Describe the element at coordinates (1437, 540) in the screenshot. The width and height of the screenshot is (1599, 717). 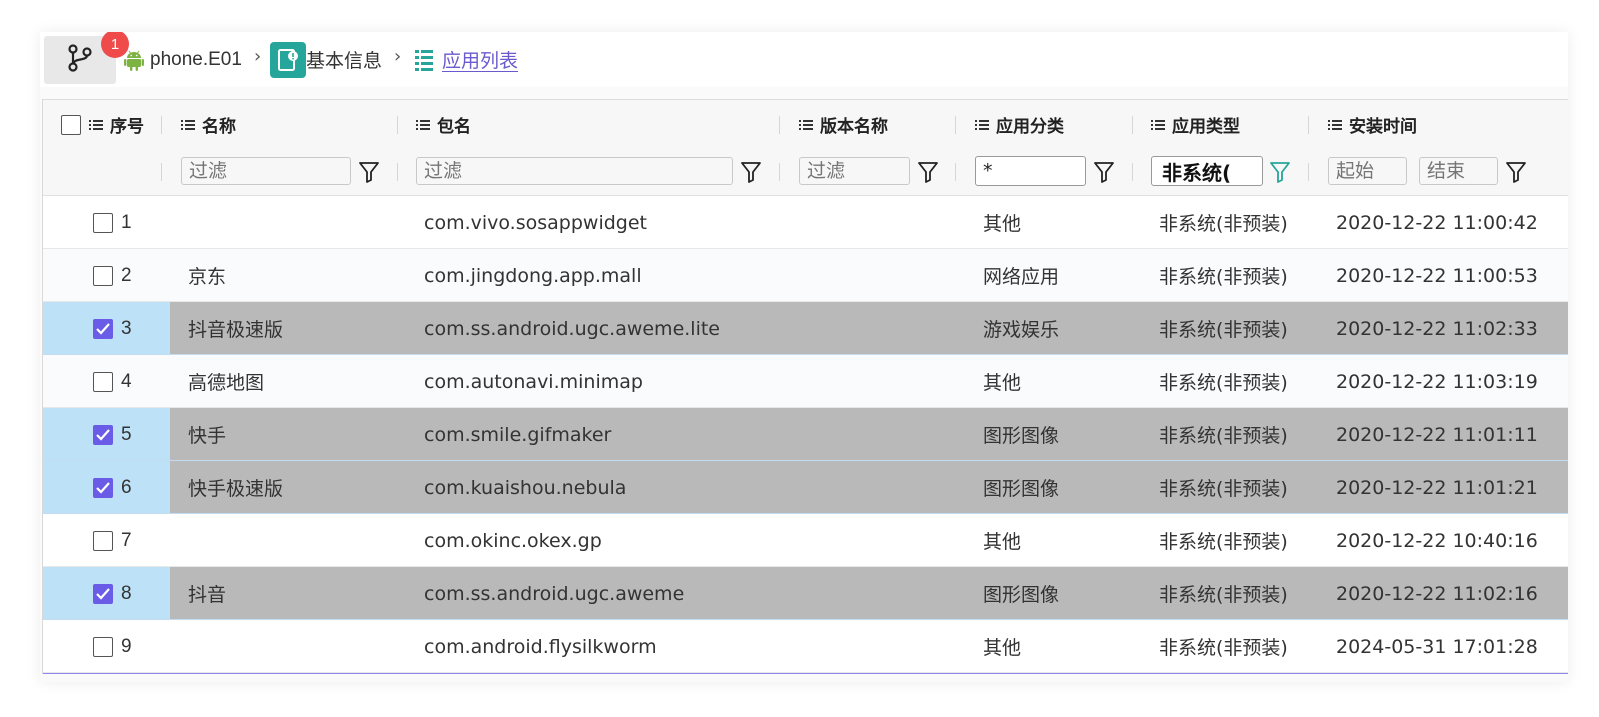
I see `install-time-cell: 2020-12-22 10:40:16` at that location.